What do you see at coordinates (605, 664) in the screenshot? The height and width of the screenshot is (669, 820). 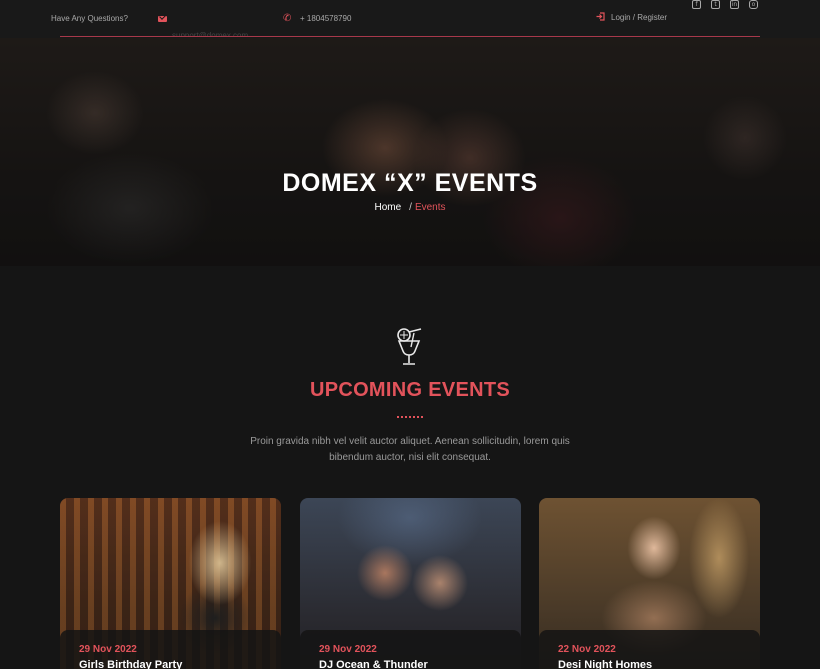 I see `event-title: Desi Night Homes` at bounding box center [605, 664].